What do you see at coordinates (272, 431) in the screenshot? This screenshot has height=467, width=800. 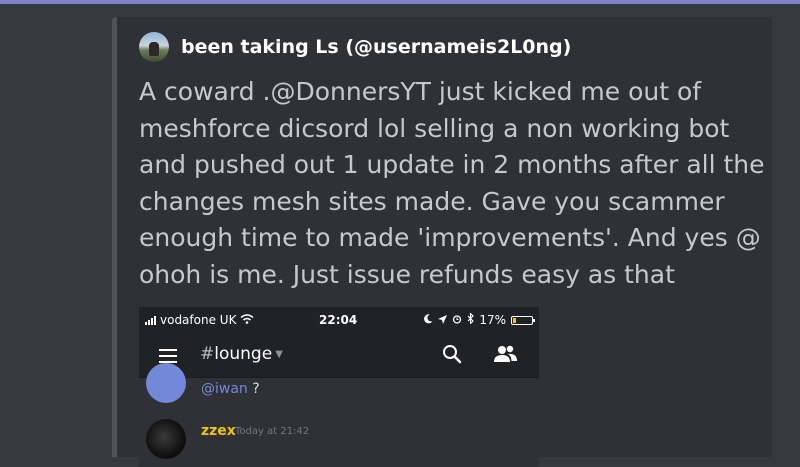 I see `message-timestamp: Today at 21:42` at bounding box center [272, 431].